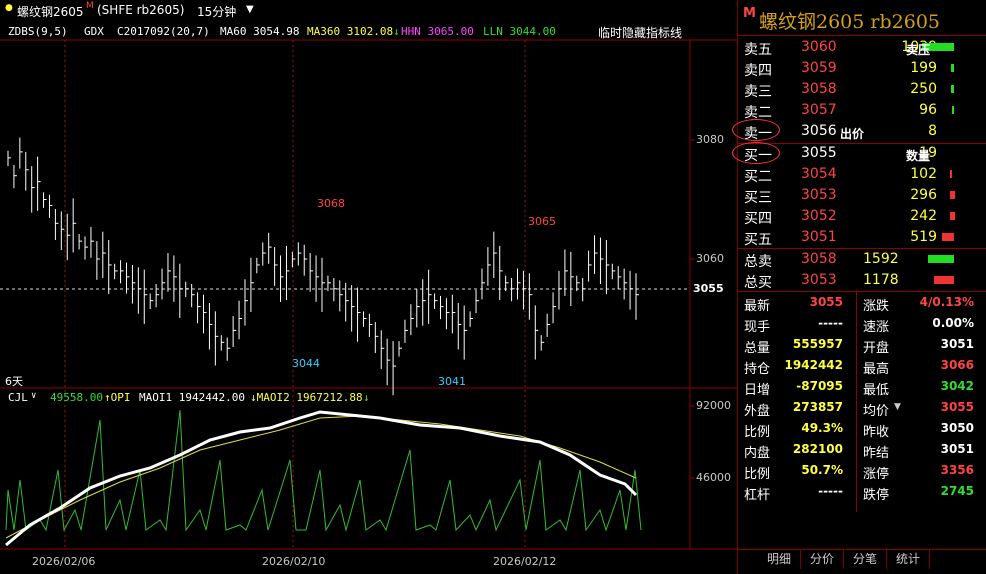 The width and height of the screenshot is (986, 574). I want to click on stat-value: 555957, so click(817, 344).